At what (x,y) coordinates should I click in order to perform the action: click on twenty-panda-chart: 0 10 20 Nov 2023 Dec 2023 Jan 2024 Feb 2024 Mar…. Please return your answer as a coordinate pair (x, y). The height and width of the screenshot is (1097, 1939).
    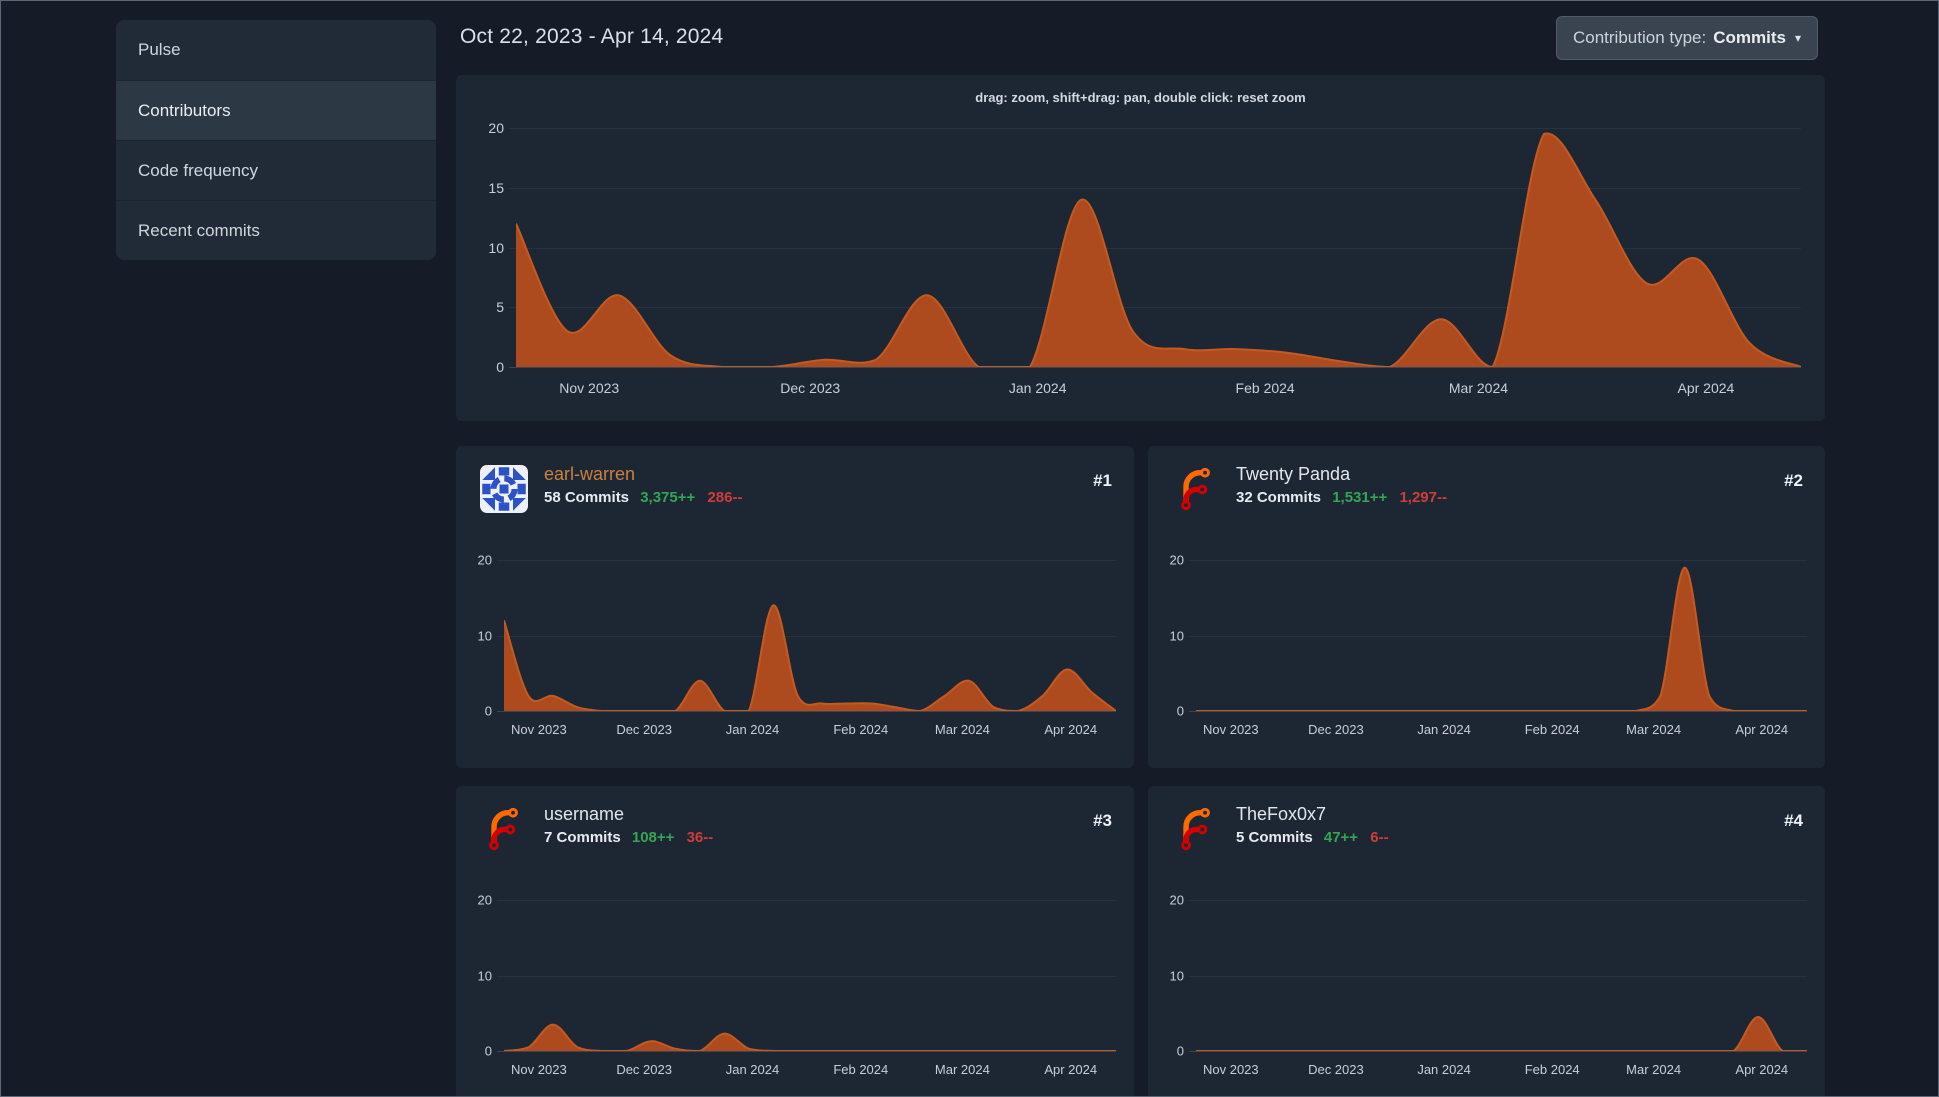
    Looking at the image, I should click on (1477, 652).